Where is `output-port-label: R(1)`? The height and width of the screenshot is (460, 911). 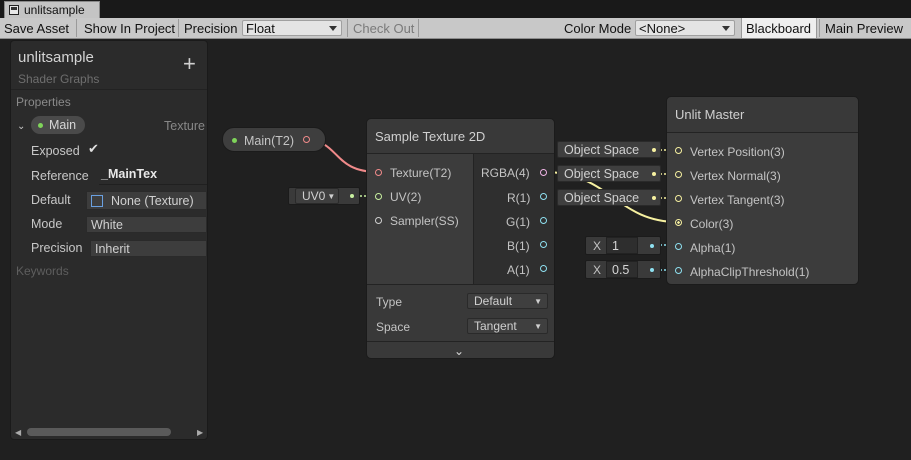 output-port-label: R(1) is located at coordinates (519, 198).